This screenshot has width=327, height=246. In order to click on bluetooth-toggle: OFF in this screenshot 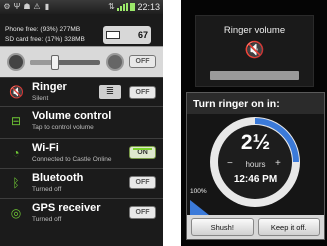, I will do `click(142, 182)`.